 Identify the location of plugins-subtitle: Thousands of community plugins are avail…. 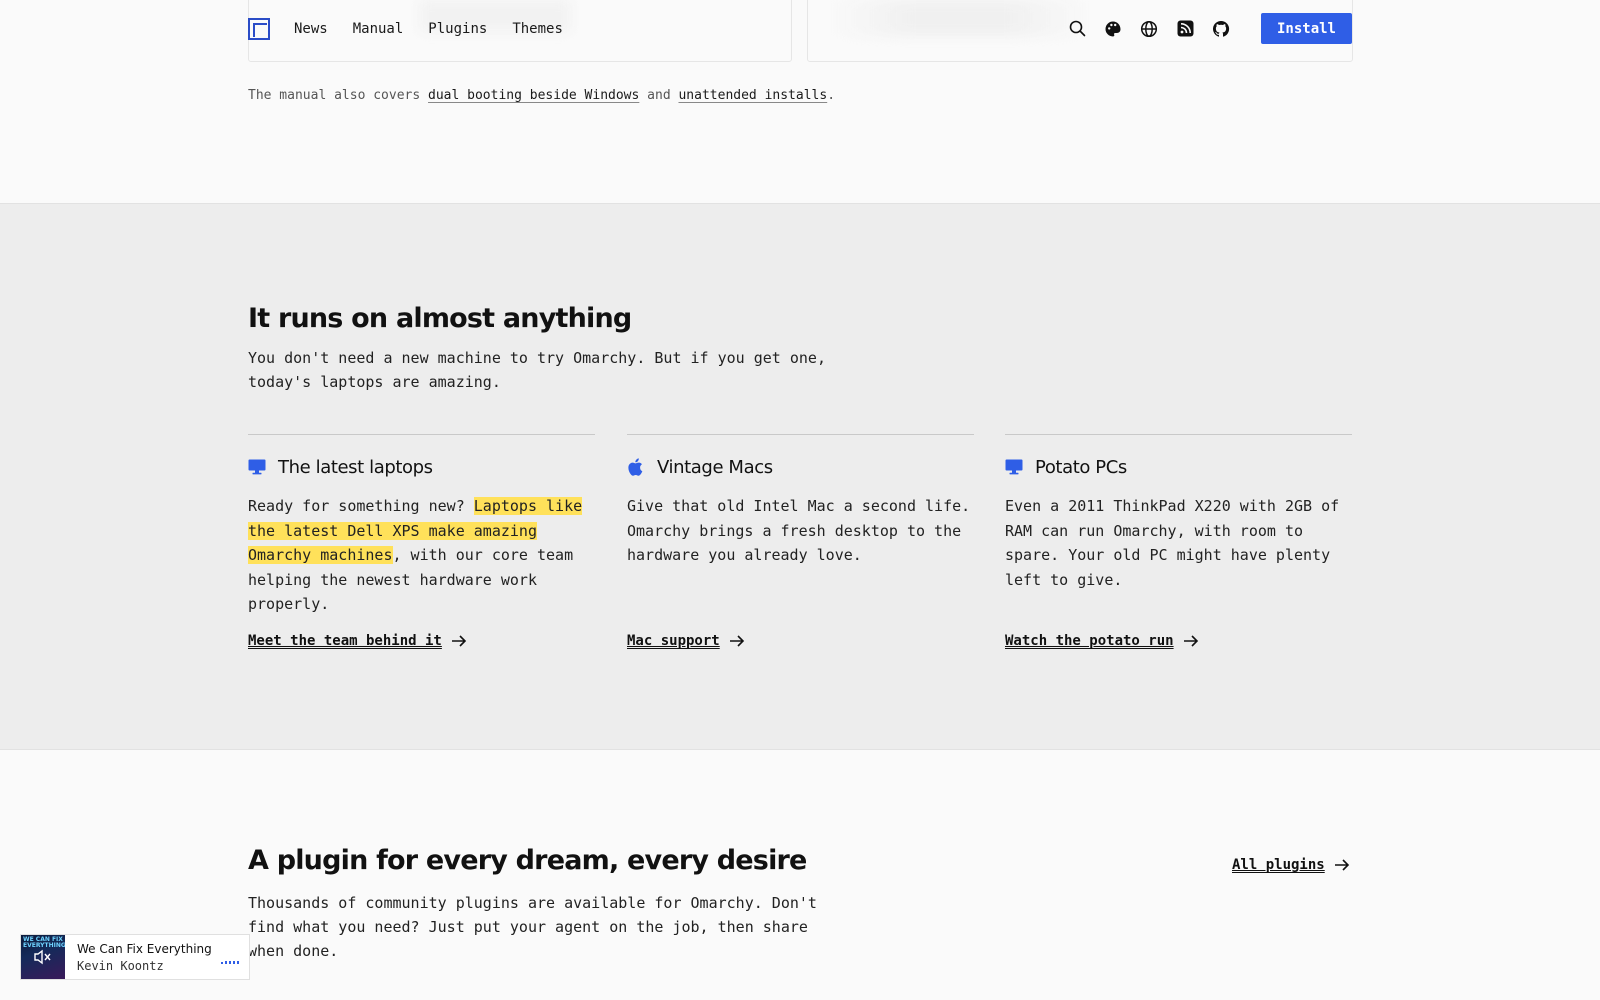
(558, 927).